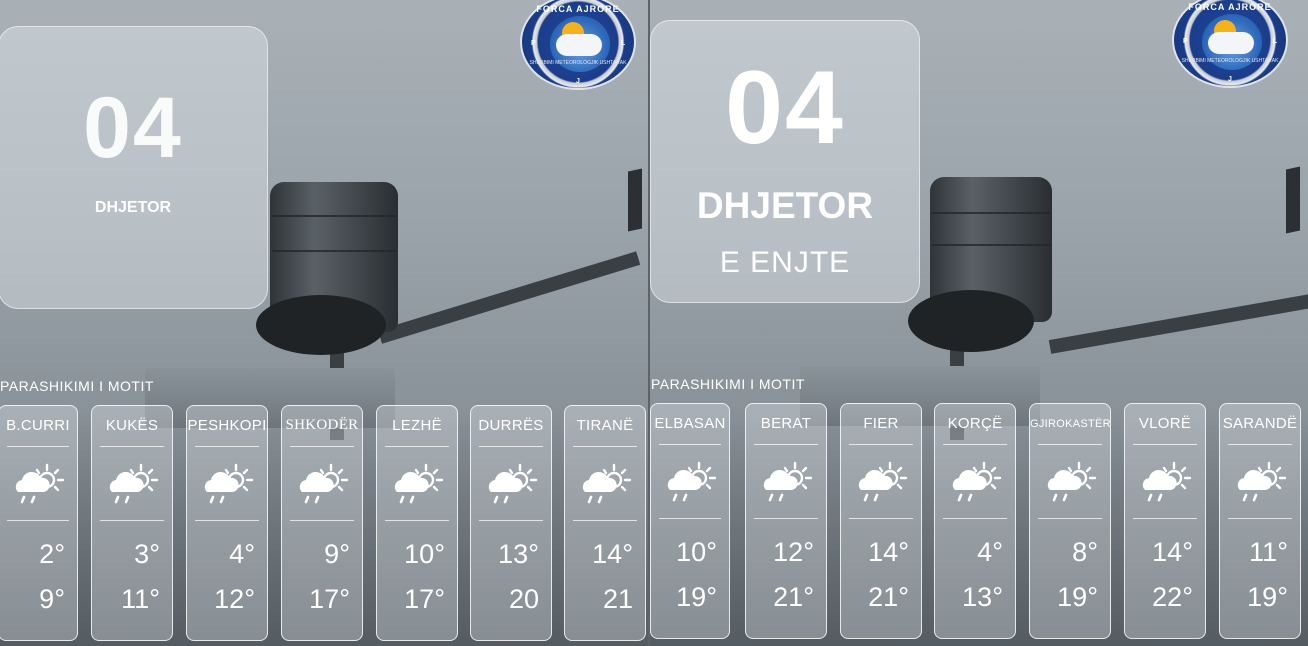  Describe the element at coordinates (322, 523) in the screenshot. I see `city-forecast-card: SHKODËR 9° 17°` at that location.